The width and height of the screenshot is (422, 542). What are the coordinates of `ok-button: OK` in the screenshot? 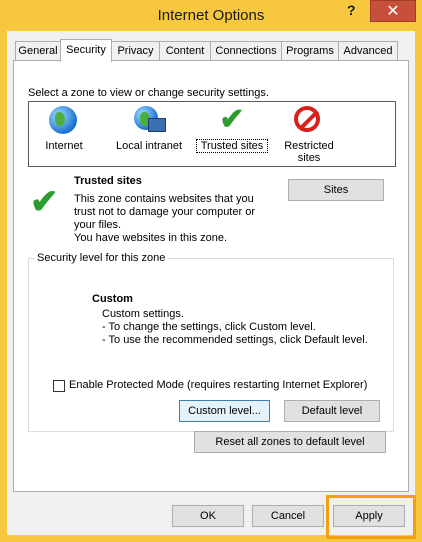 It's located at (208, 516).